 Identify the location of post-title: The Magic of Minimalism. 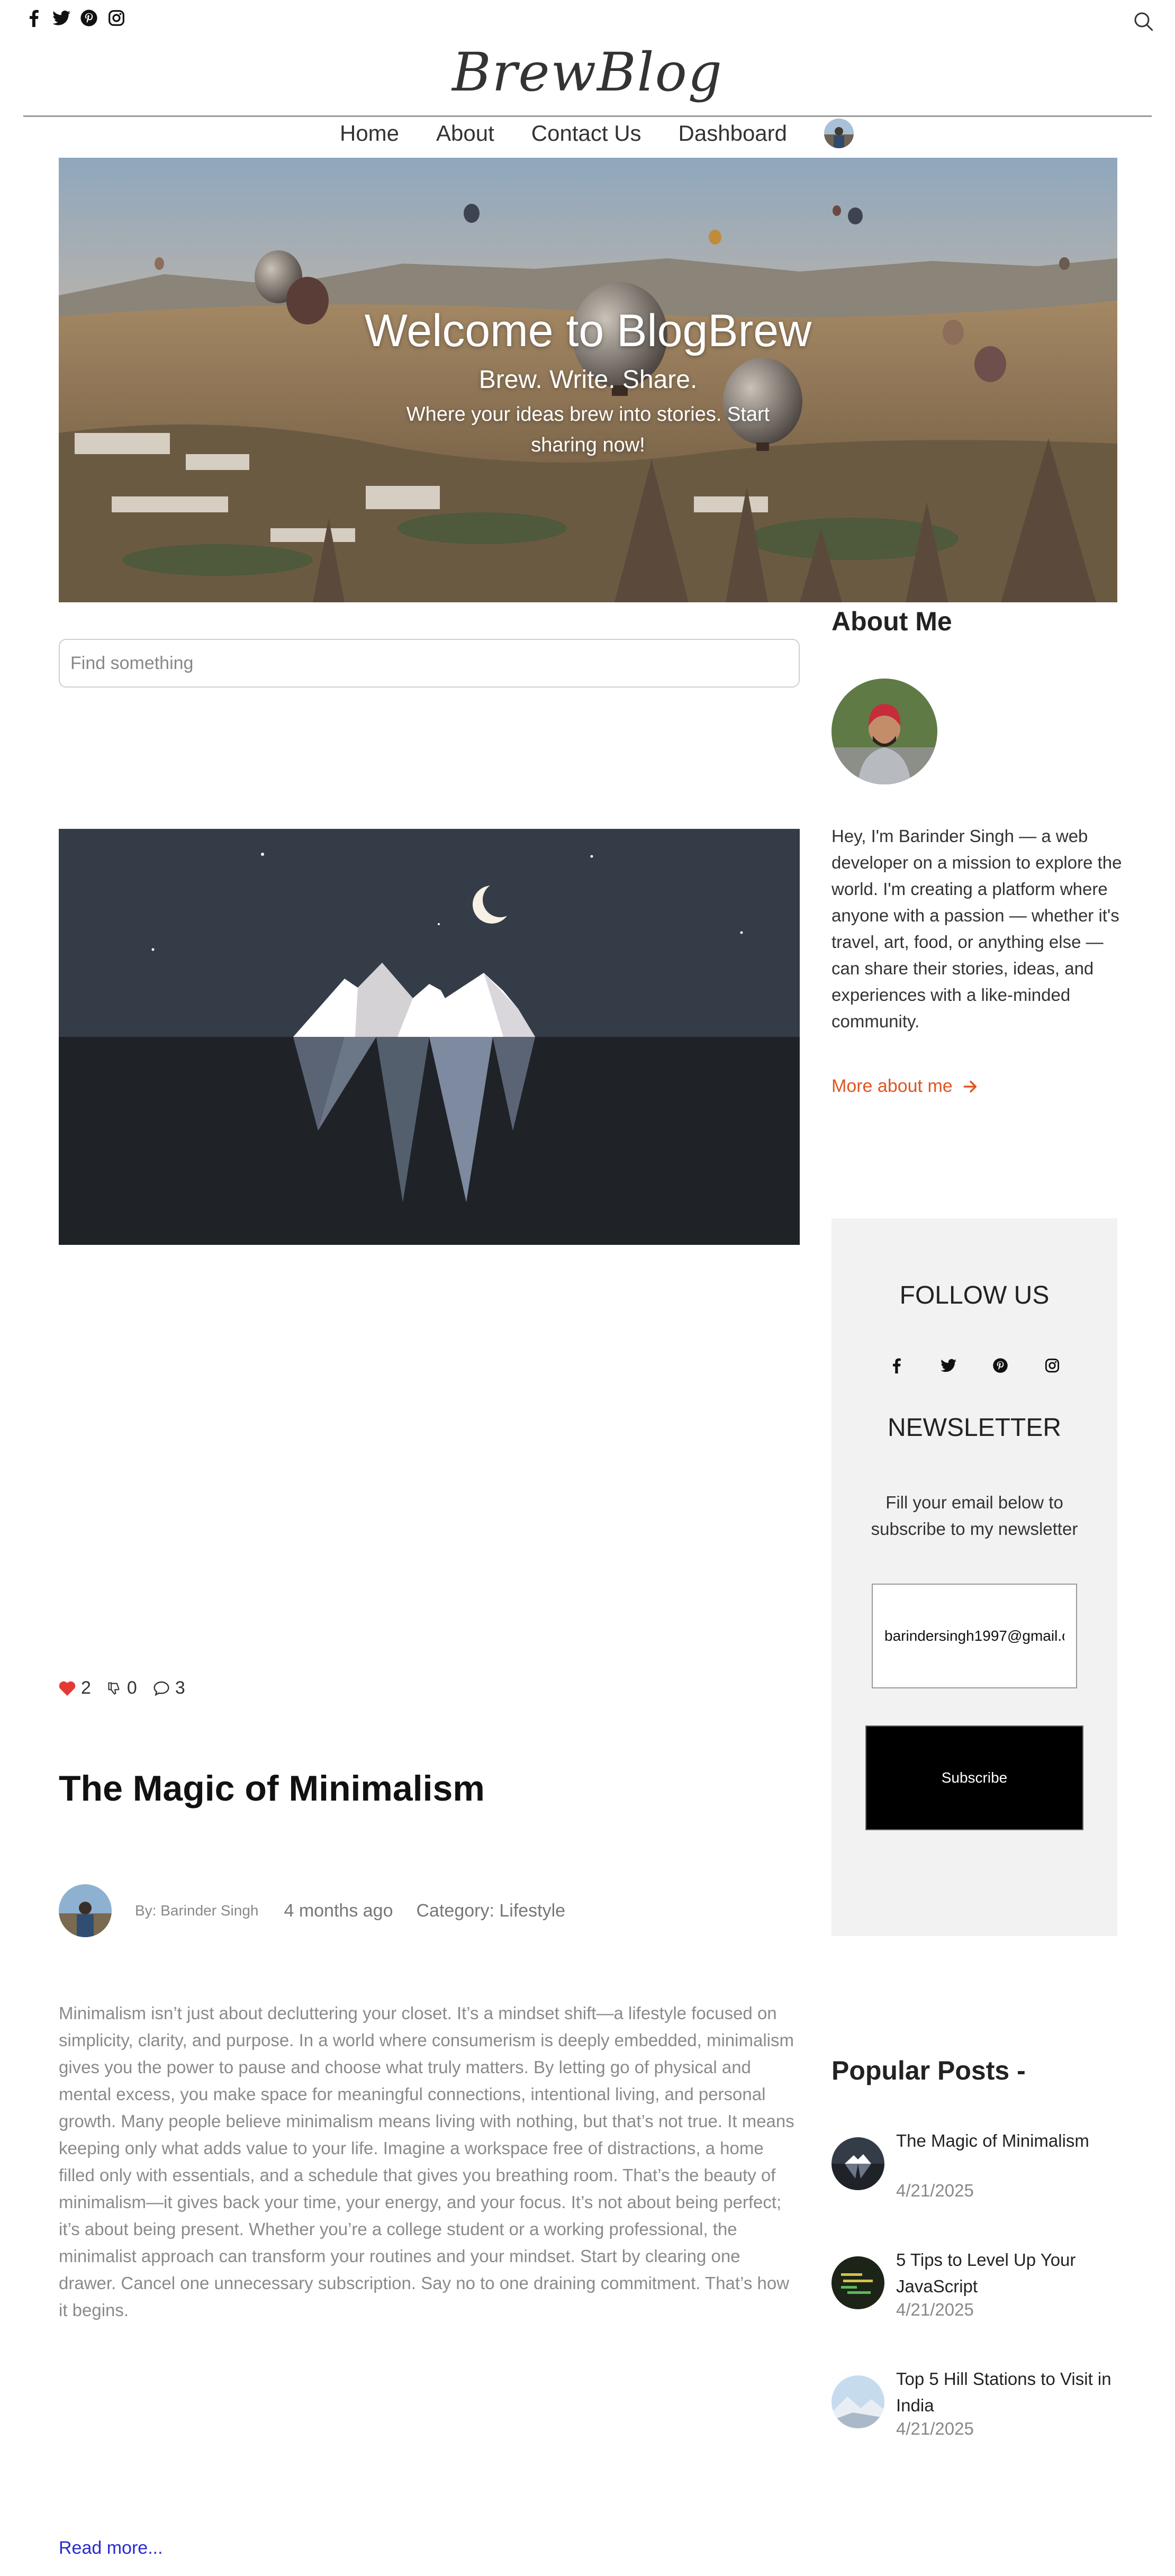
(272, 1788).